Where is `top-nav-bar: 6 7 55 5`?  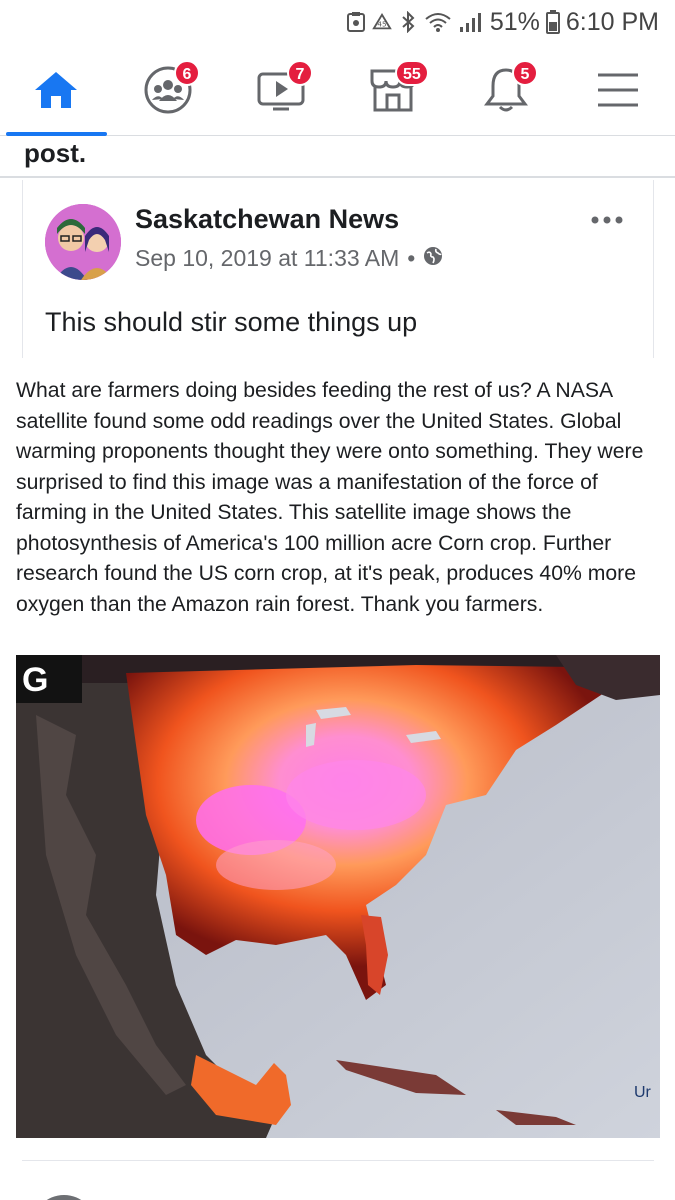 top-nav-bar: 6 7 55 5 is located at coordinates (337, 90).